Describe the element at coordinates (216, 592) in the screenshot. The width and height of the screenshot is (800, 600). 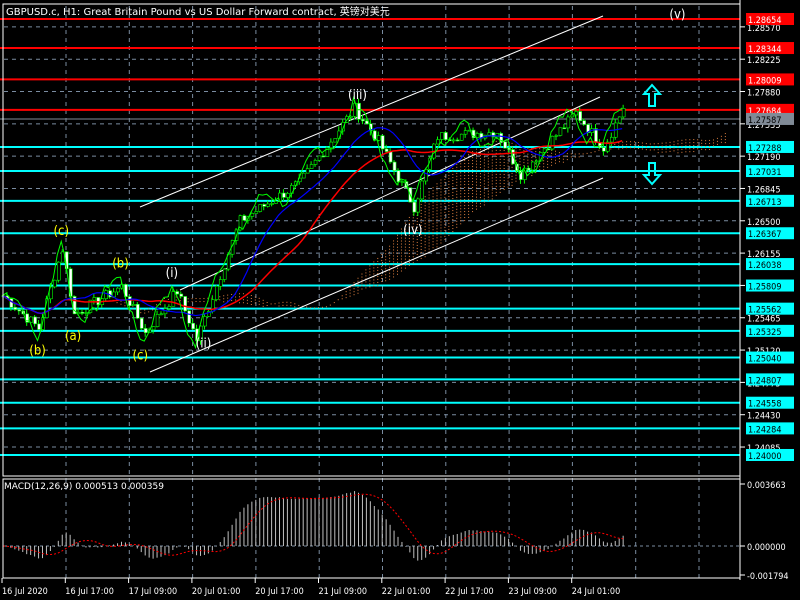
I see `time-label: 20 Jul 01:00` at that location.